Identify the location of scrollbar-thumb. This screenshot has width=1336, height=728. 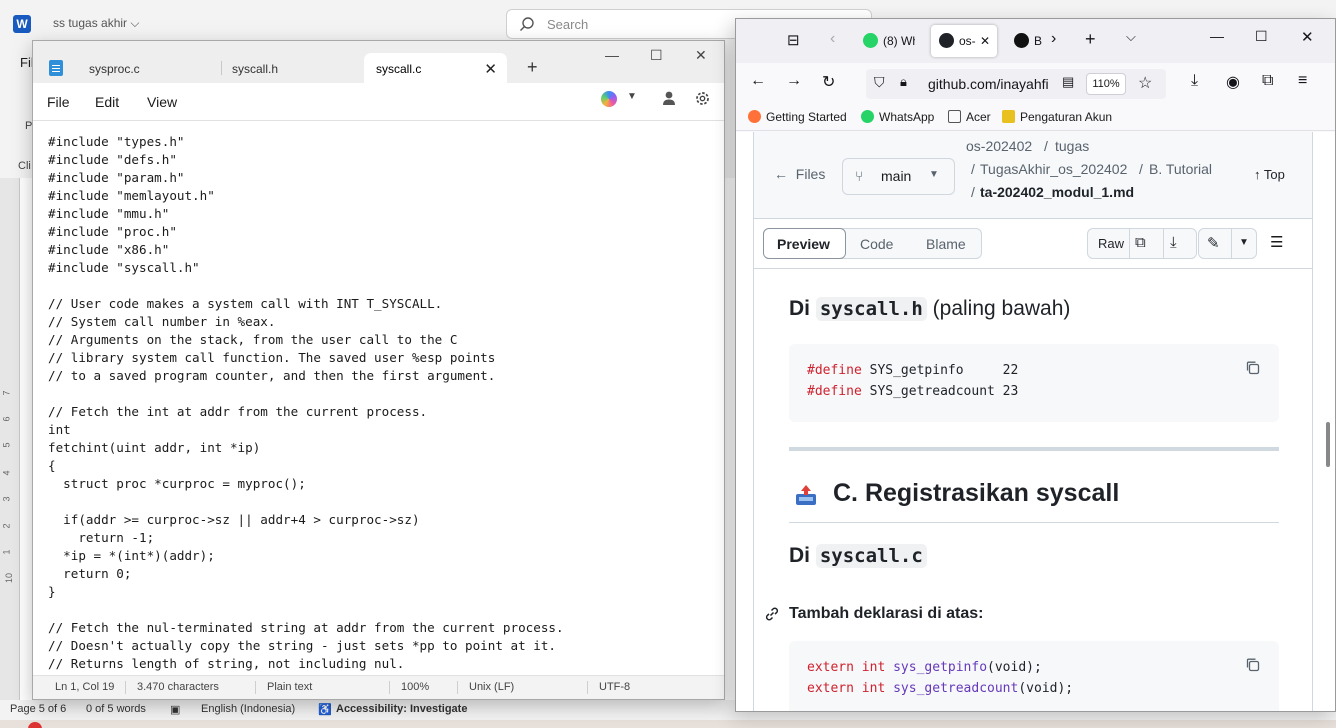
(1328, 444).